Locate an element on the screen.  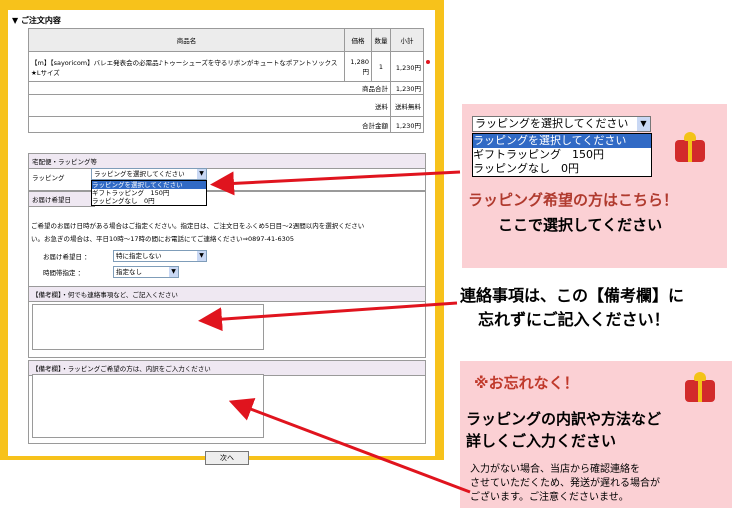
arrow-to-remarks is located at coordinates (328, 316).